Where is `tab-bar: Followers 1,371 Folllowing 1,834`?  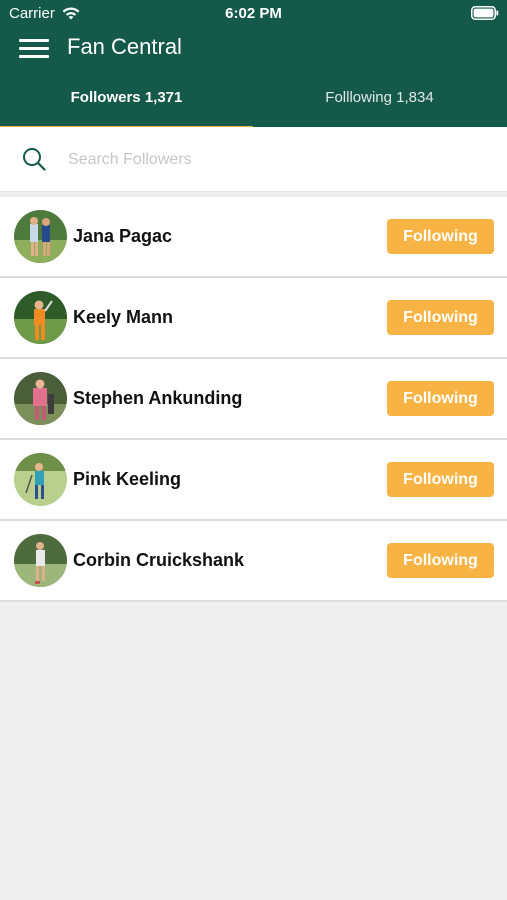 tab-bar: Followers 1,371 Folllowing 1,834 is located at coordinates (253, 103).